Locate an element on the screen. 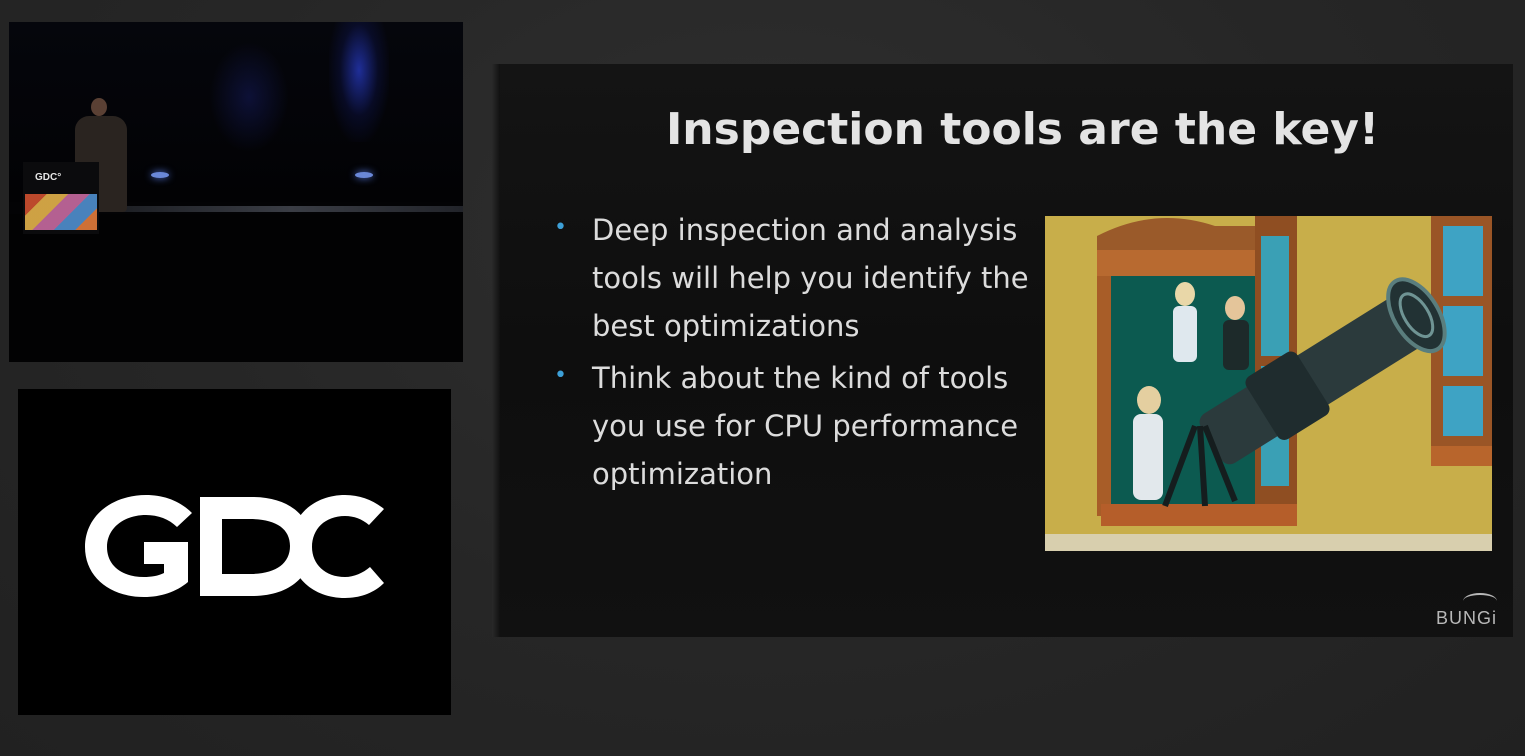 Image resolution: width=1525 pixels, height=756 pixels. window-sill is located at coordinates (1199, 515).